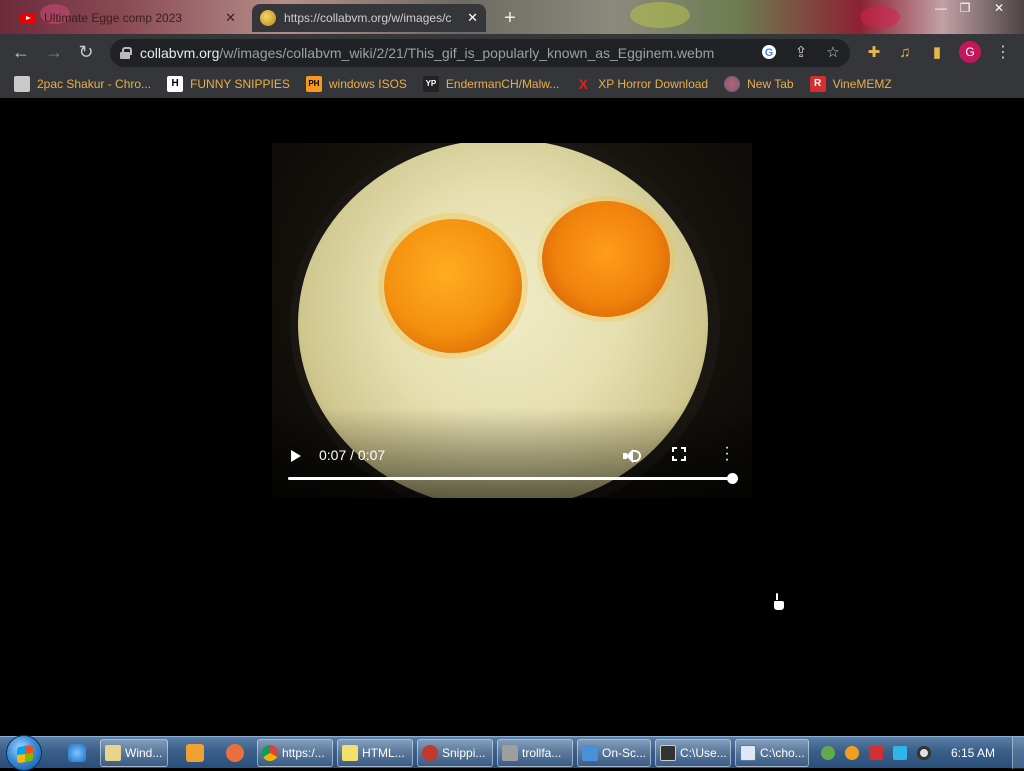 This screenshot has height=771, width=1024. Describe the element at coordinates (430, 84) in the screenshot. I see `yp-favicon-icon: YP` at that location.